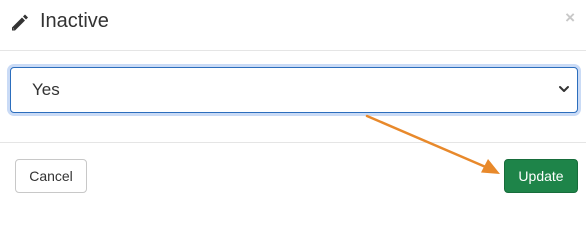 The width and height of the screenshot is (586, 240). Describe the element at coordinates (51, 176) in the screenshot. I see `cancel-button: Cancel` at that location.